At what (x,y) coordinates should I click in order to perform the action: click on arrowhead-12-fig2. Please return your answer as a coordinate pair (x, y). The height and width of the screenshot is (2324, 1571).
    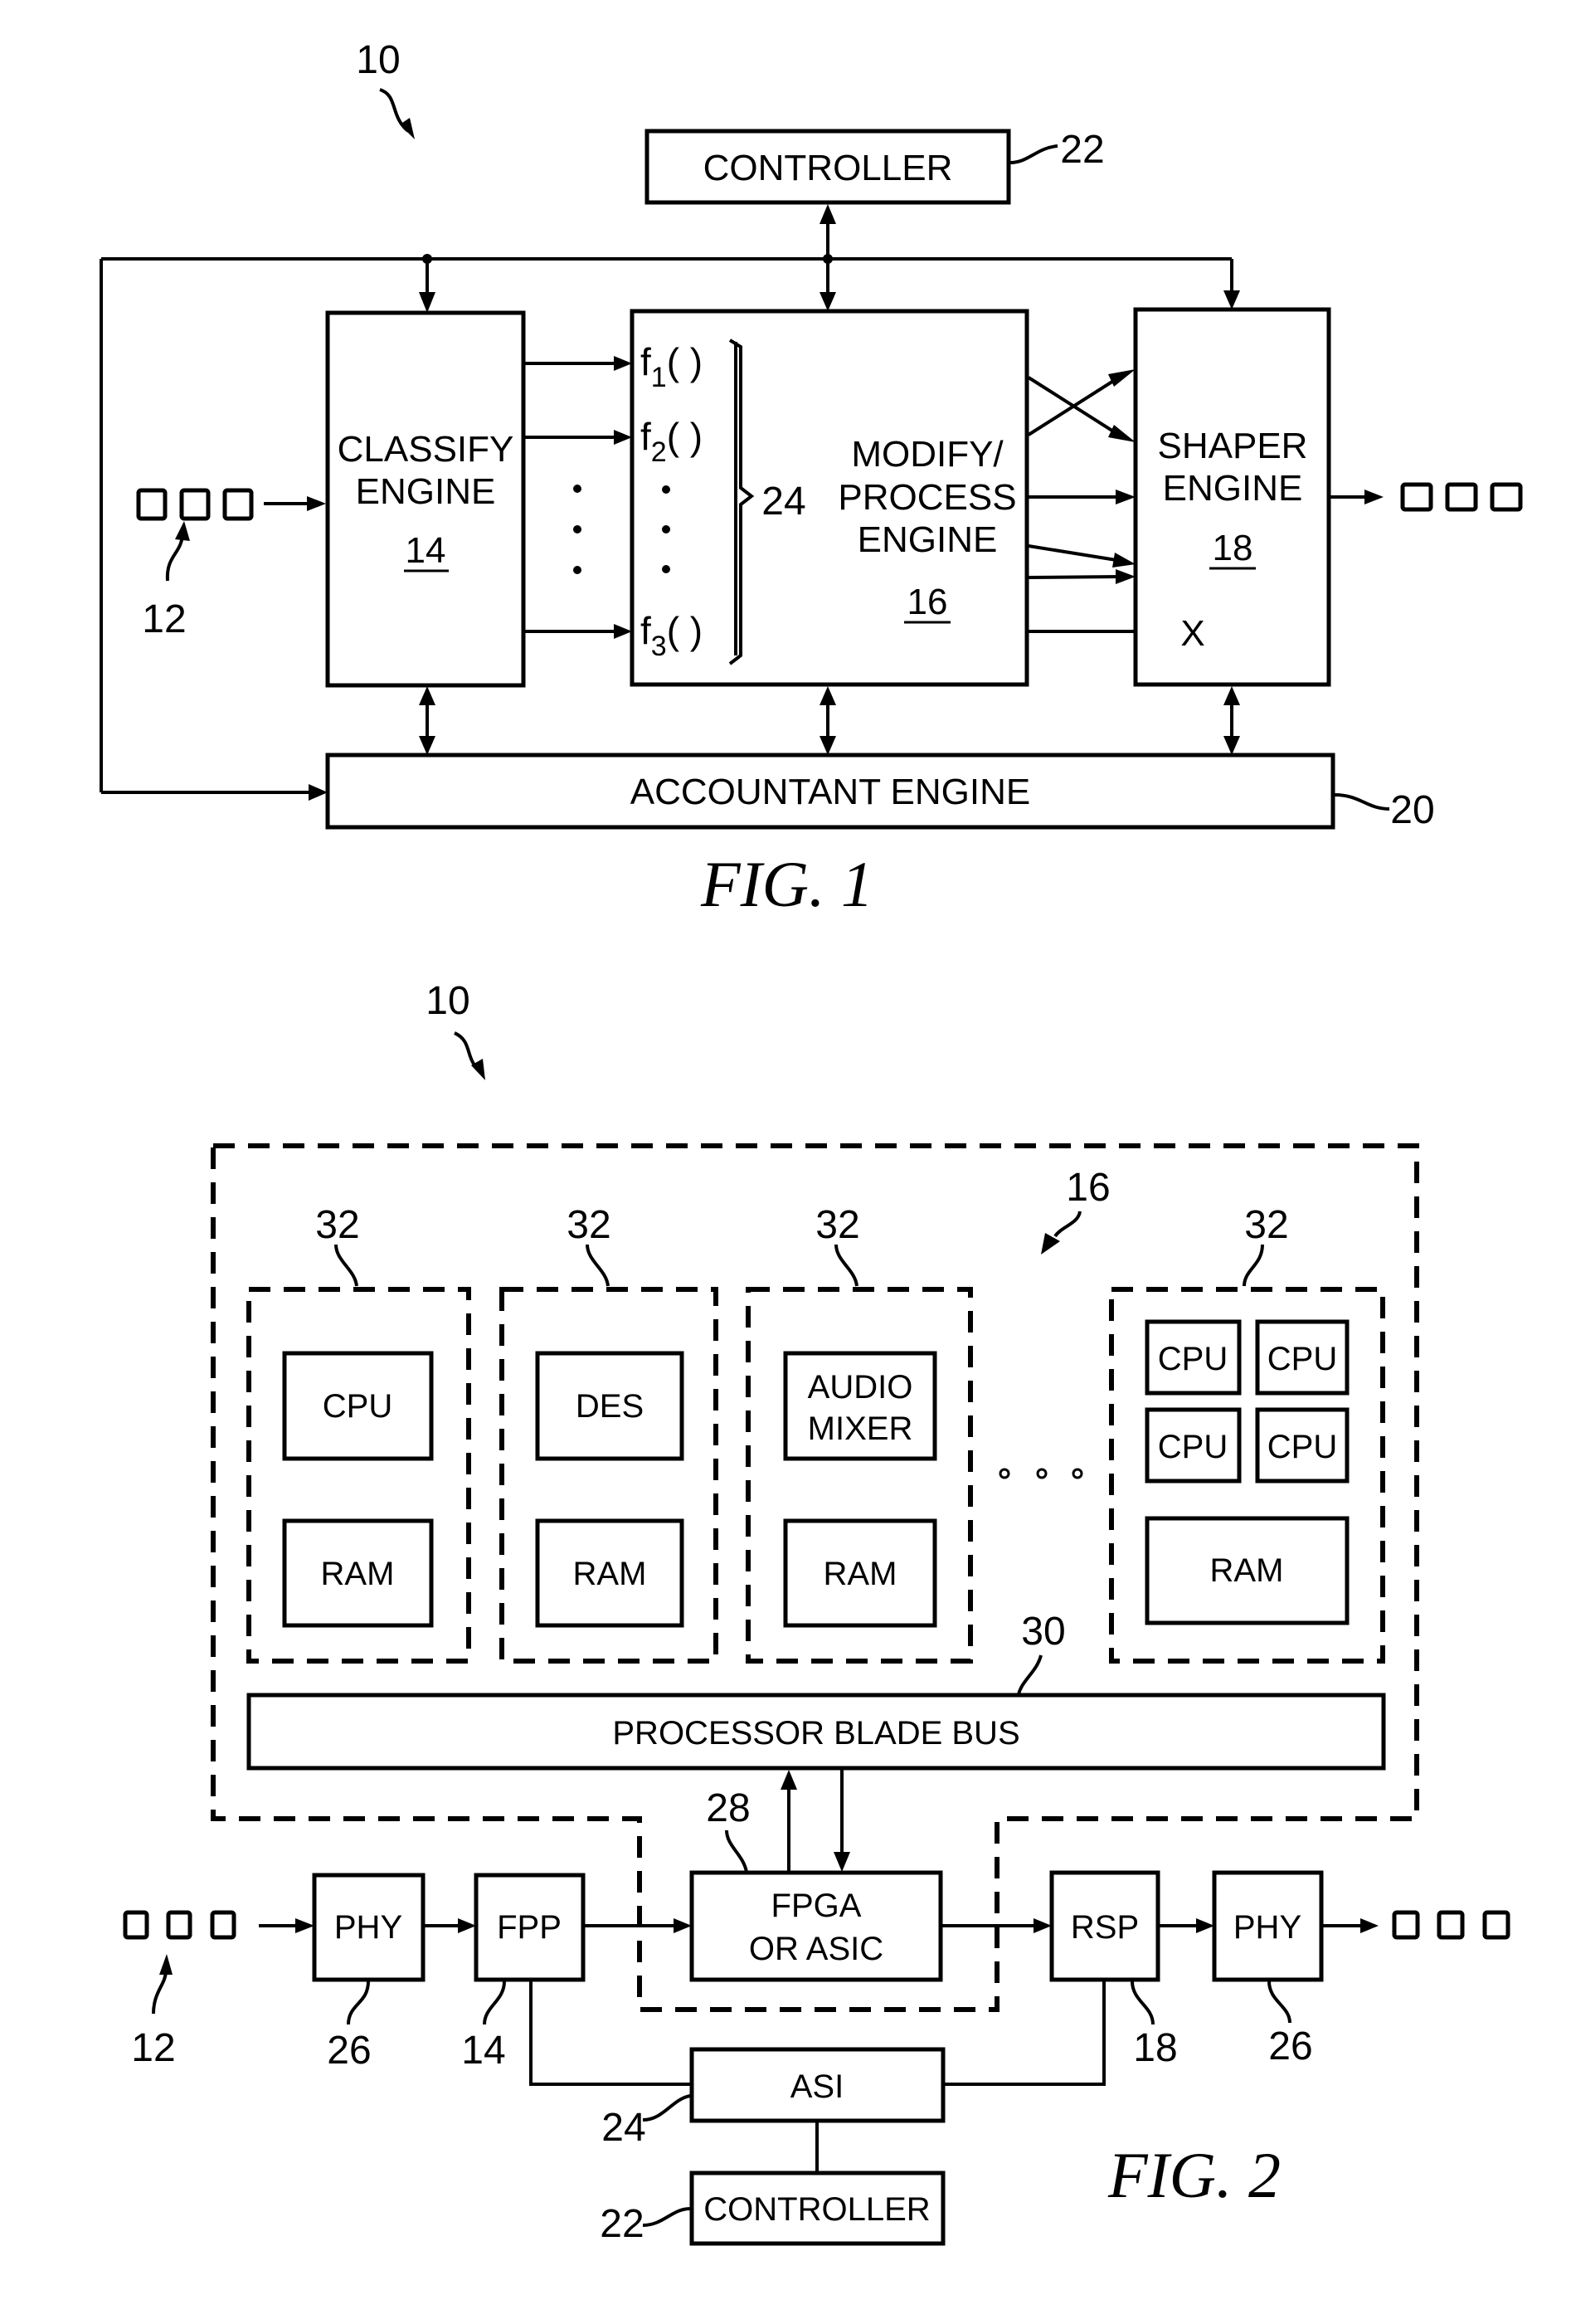
    Looking at the image, I should click on (166, 1965).